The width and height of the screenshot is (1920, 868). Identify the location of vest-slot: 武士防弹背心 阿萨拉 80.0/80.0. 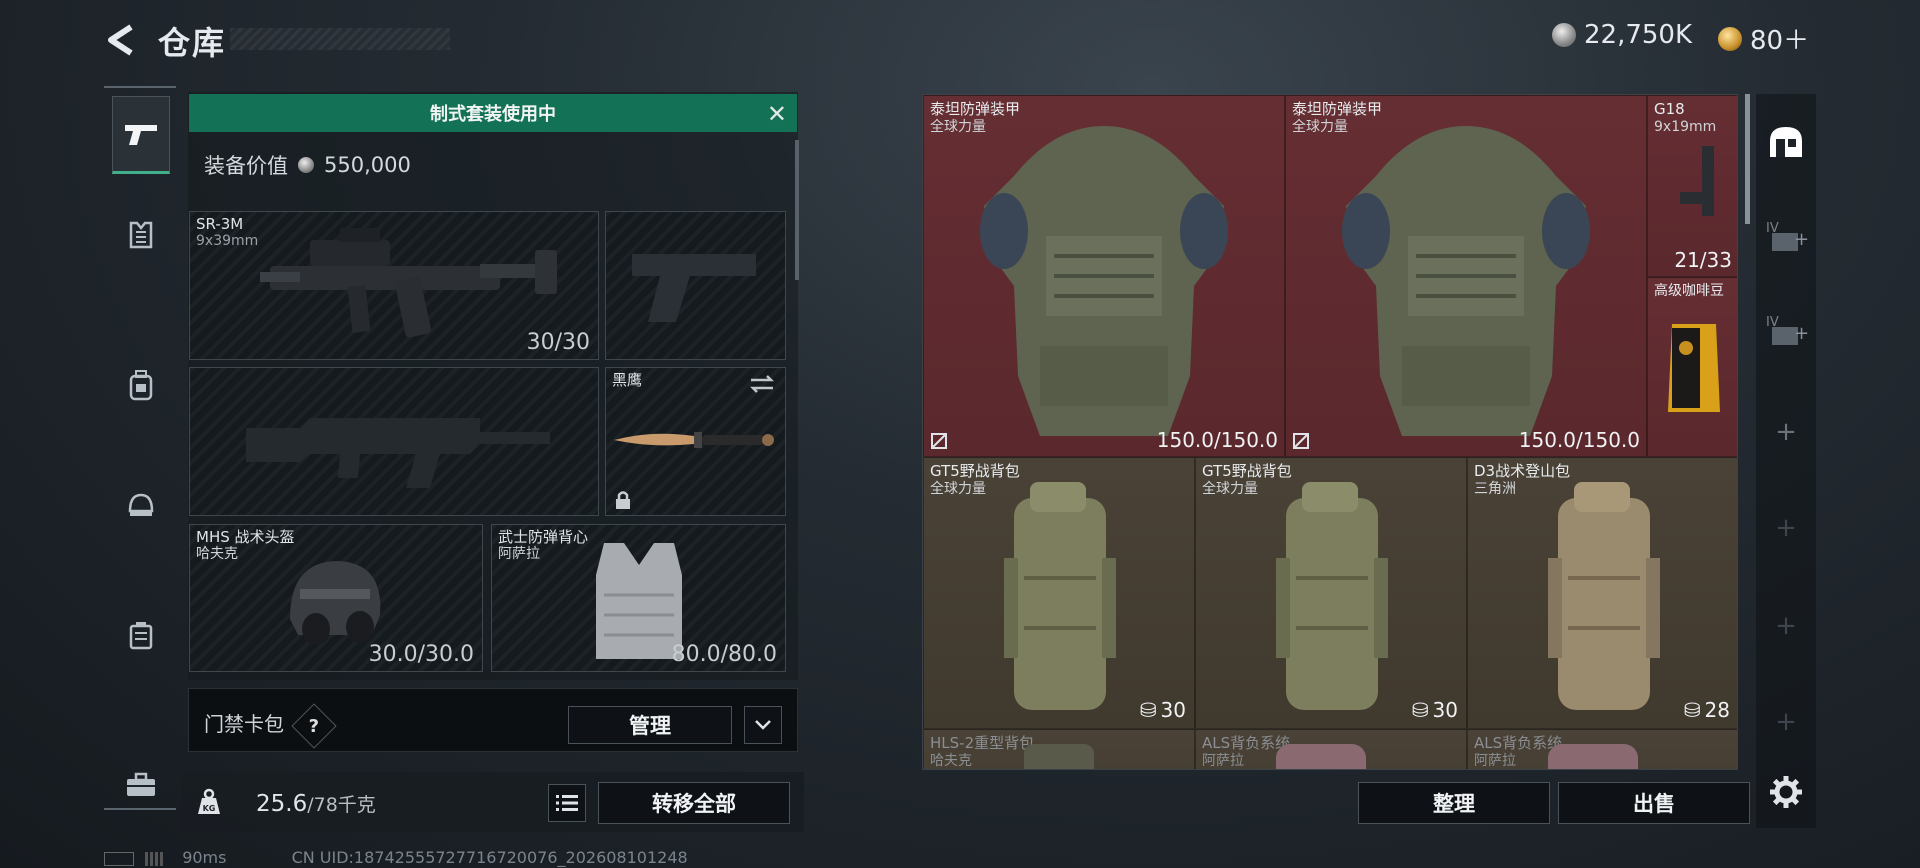
(638, 598).